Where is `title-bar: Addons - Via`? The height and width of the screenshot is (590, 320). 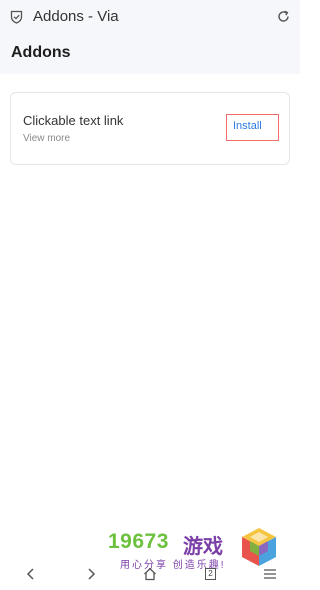 title-bar: Addons - Via is located at coordinates (150, 17).